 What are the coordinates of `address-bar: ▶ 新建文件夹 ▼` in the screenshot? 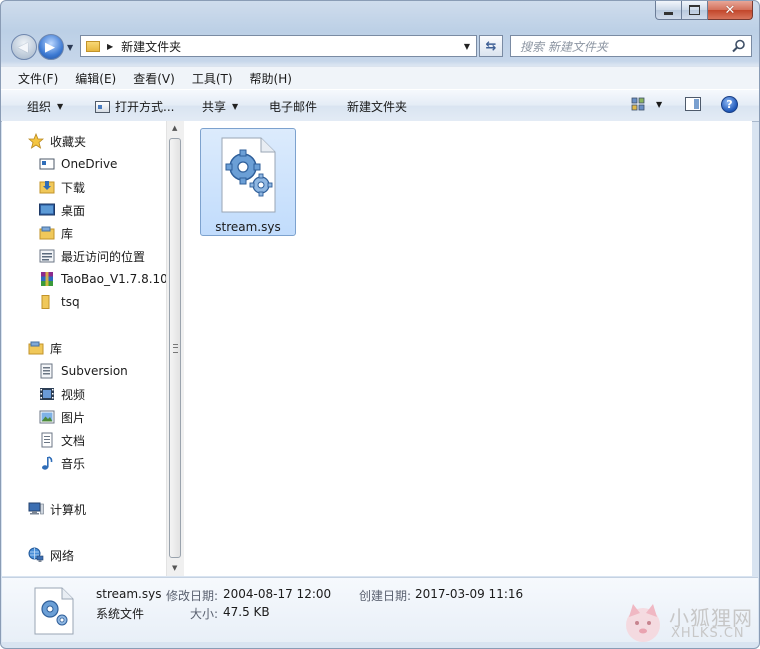 It's located at (278, 46).